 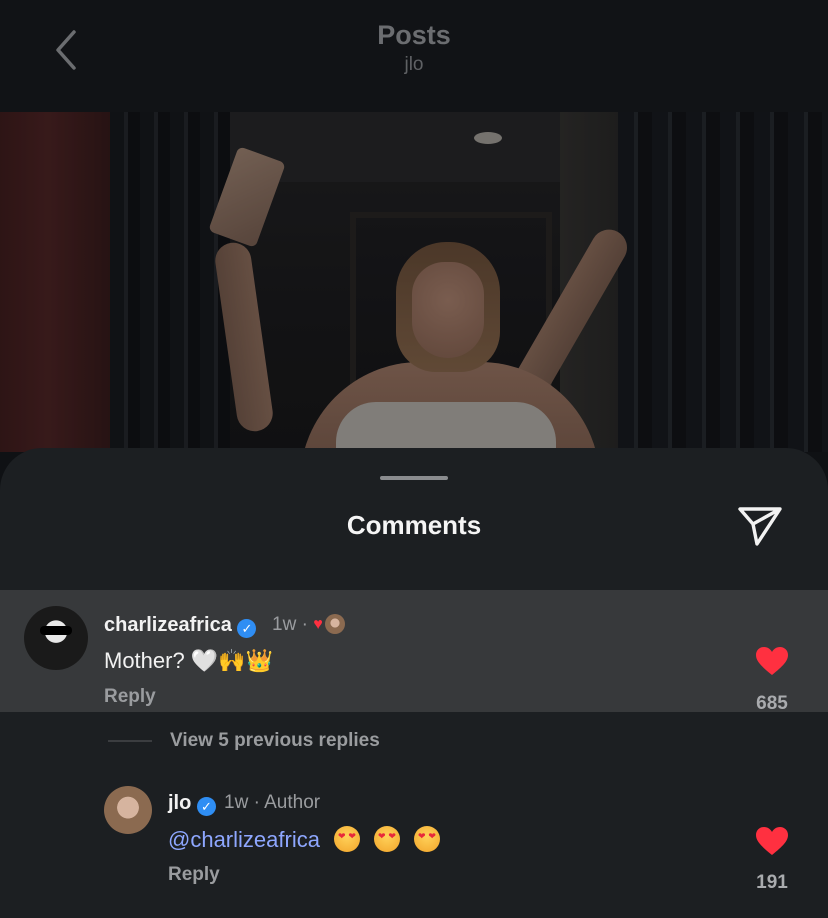 What do you see at coordinates (318, 624) in the screenshot?
I see `author-liked-heart-icon: ♥` at bounding box center [318, 624].